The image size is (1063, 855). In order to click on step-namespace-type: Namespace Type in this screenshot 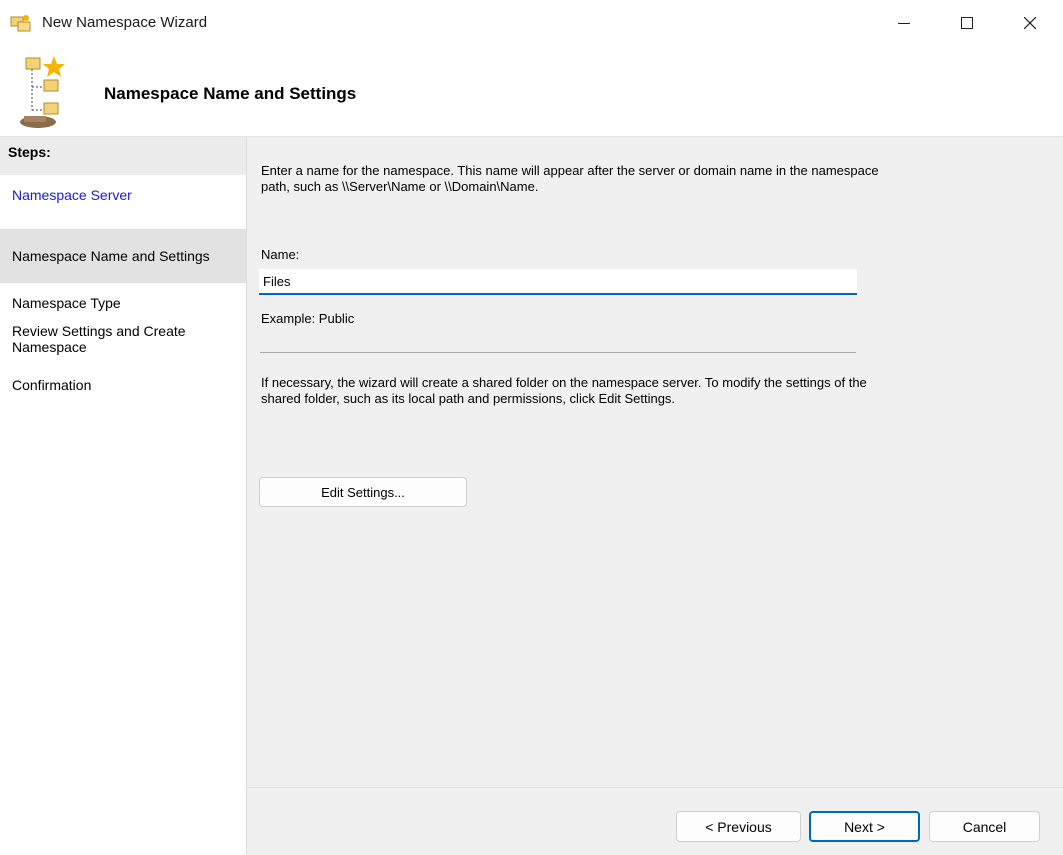, I will do `click(66, 303)`.